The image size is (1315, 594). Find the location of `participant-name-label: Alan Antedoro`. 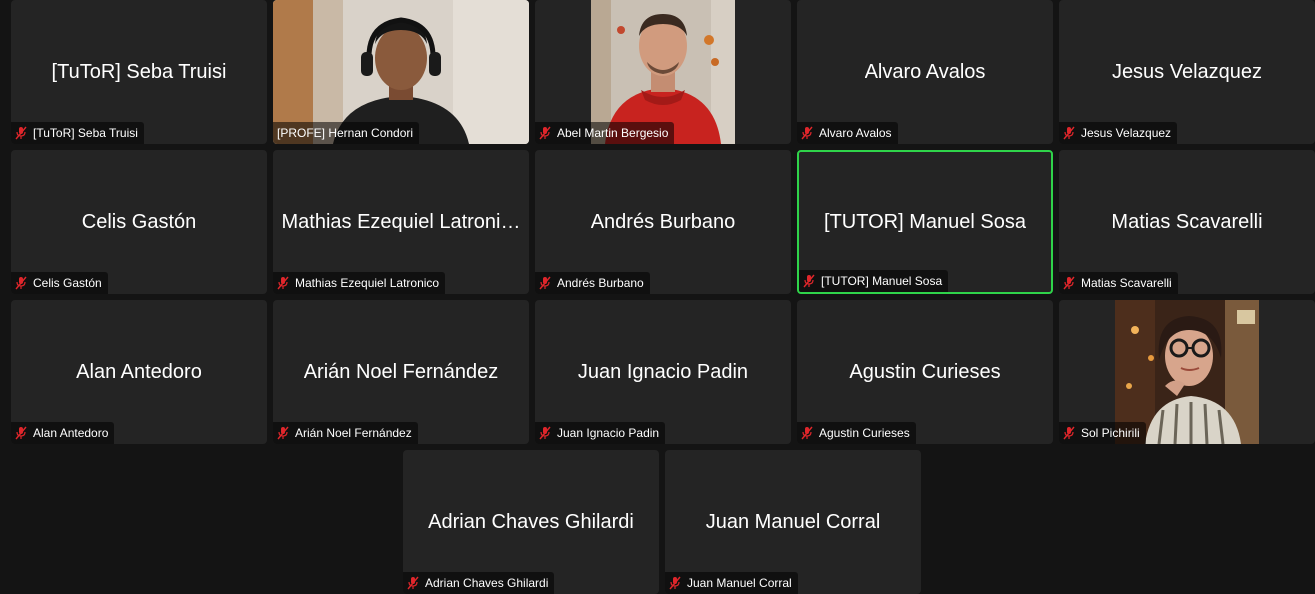

participant-name-label: Alan Antedoro is located at coordinates (63, 433).